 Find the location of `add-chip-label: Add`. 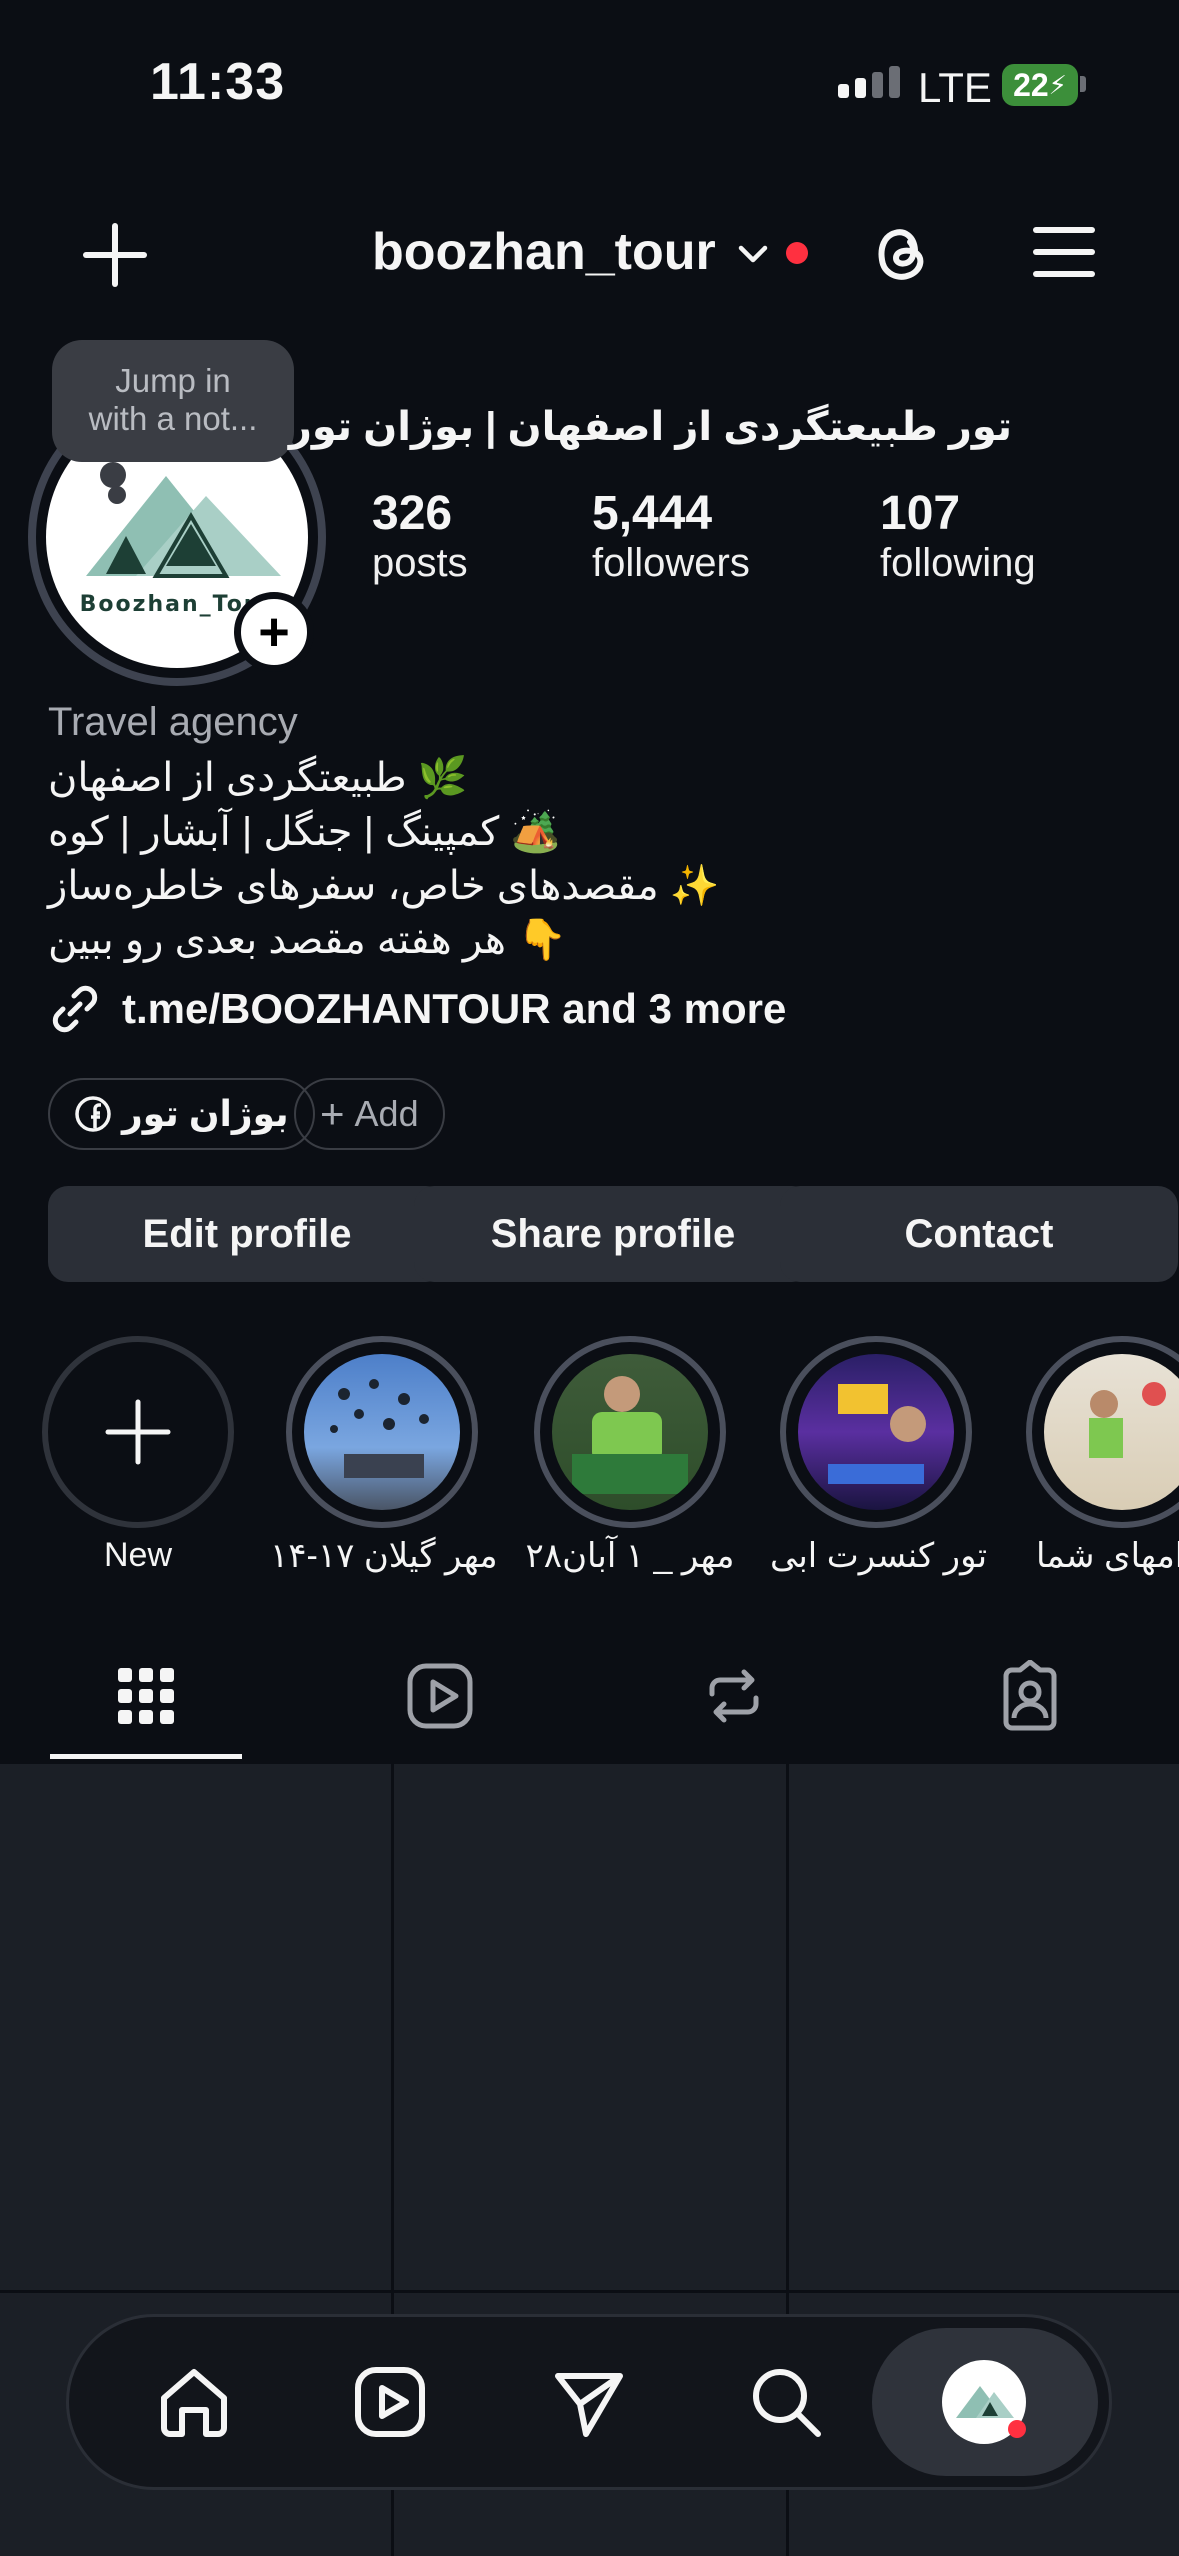

add-chip-label: Add is located at coordinates (386, 1113).